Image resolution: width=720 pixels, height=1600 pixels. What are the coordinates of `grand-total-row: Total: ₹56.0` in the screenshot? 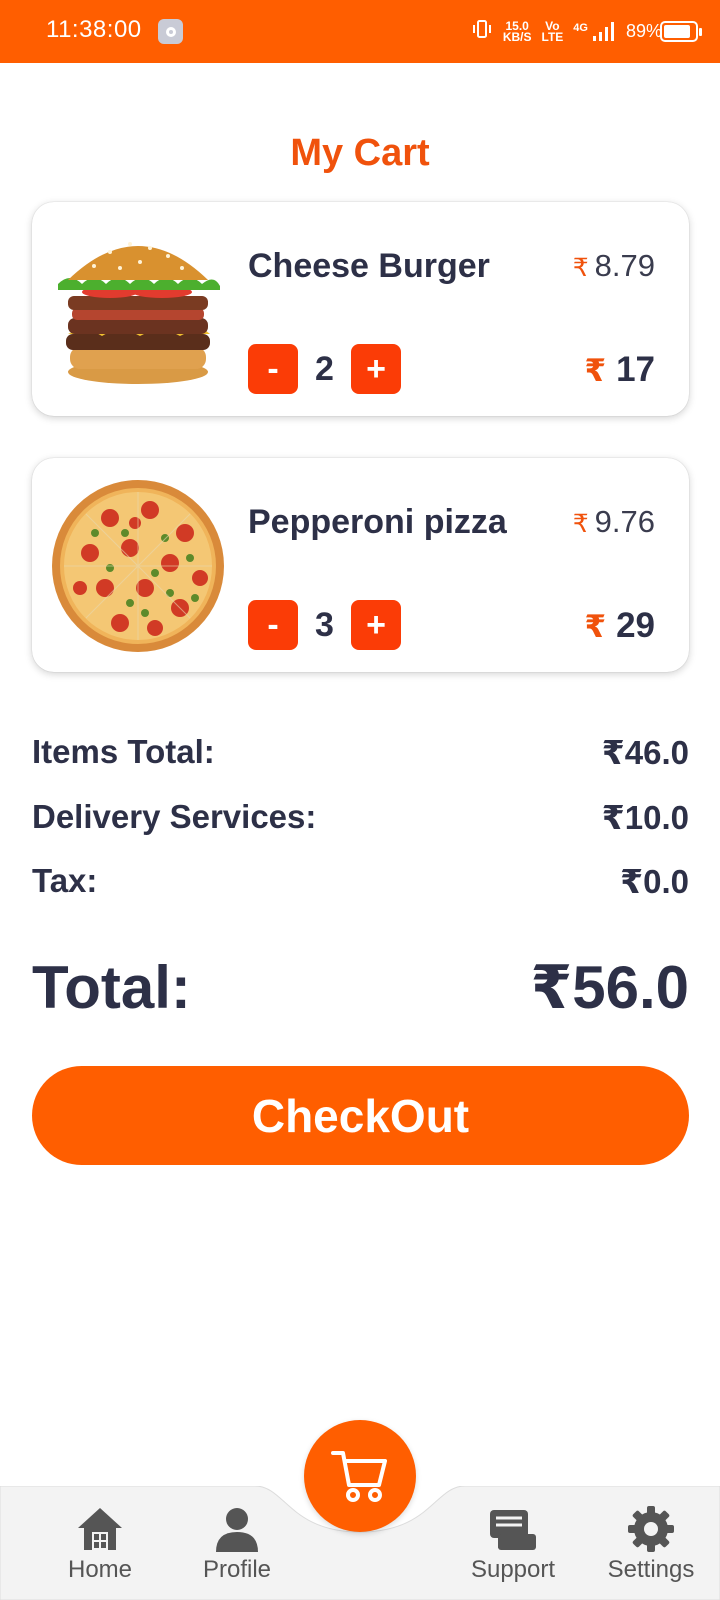 It's located at (360, 988).